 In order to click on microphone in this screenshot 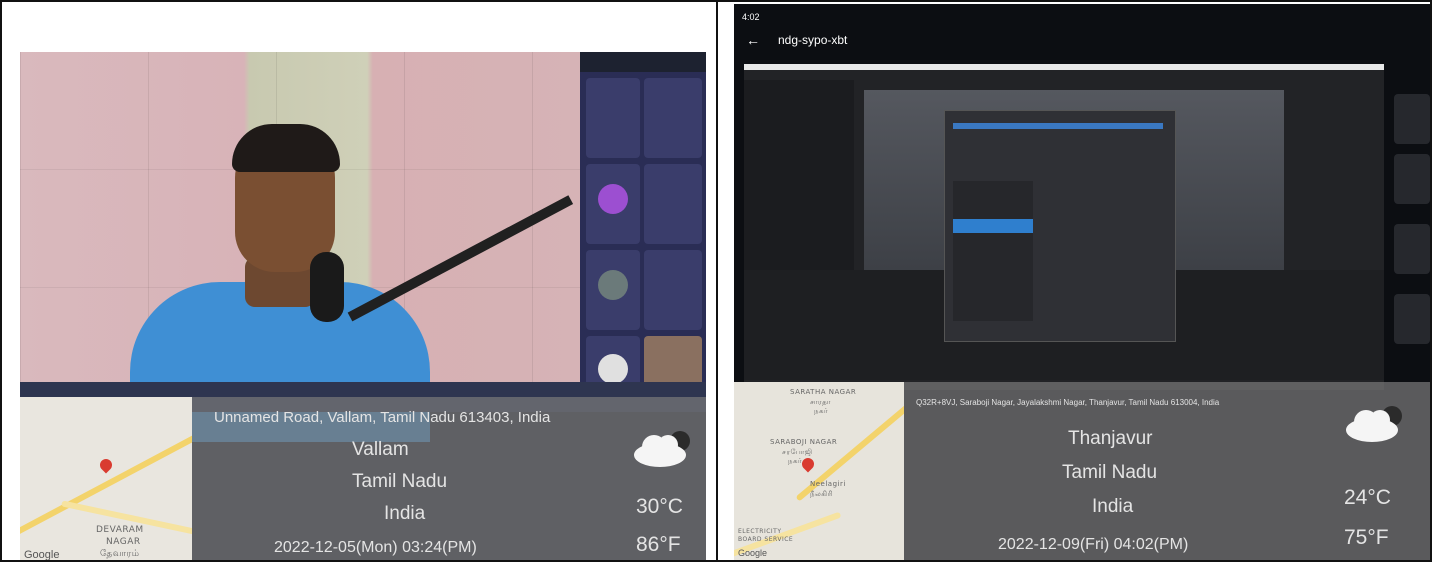, I will do `click(327, 287)`.